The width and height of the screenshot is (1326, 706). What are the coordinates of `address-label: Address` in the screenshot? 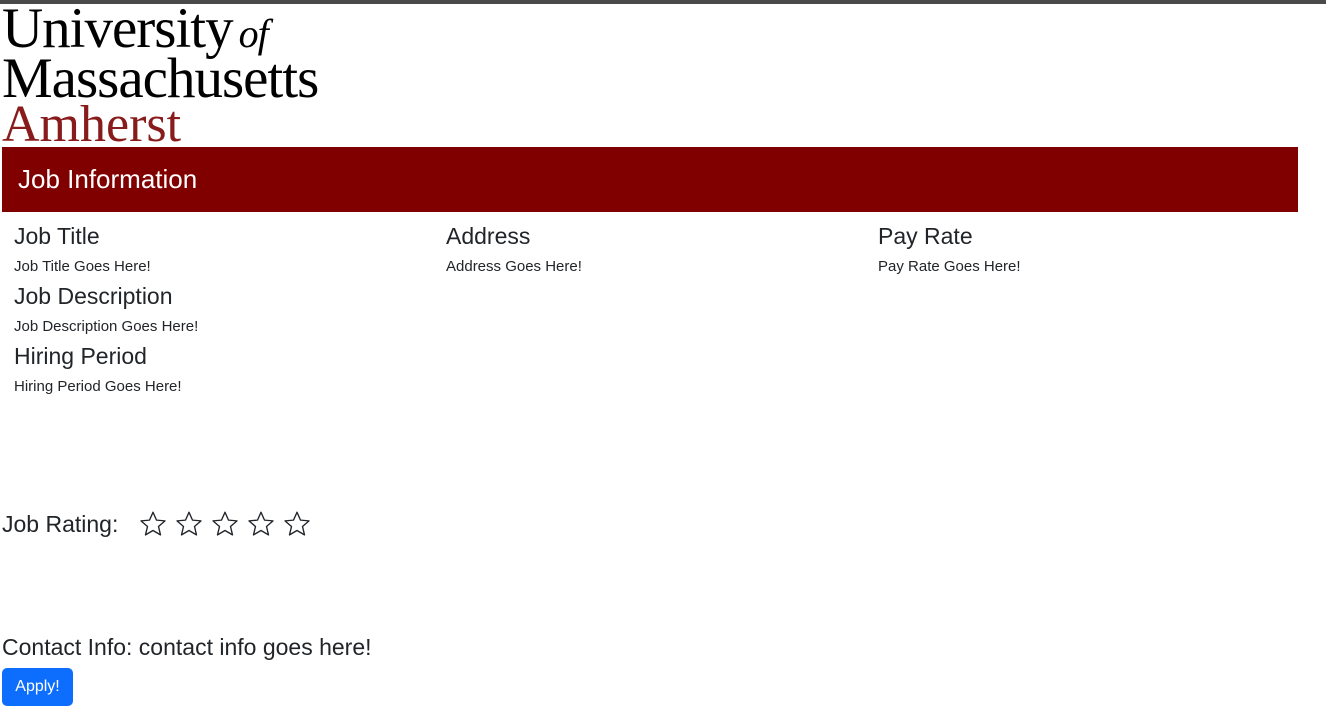 It's located at (488, 236).